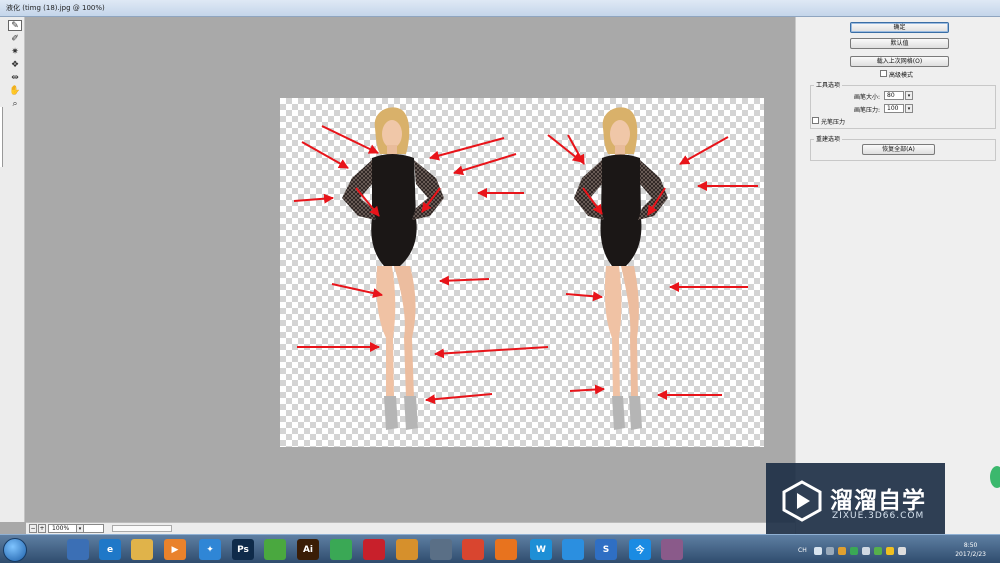 Image resolution: width=1000 pixels, height=563 pixels. I want to click on sogou-icon: S, so click(606, 549).